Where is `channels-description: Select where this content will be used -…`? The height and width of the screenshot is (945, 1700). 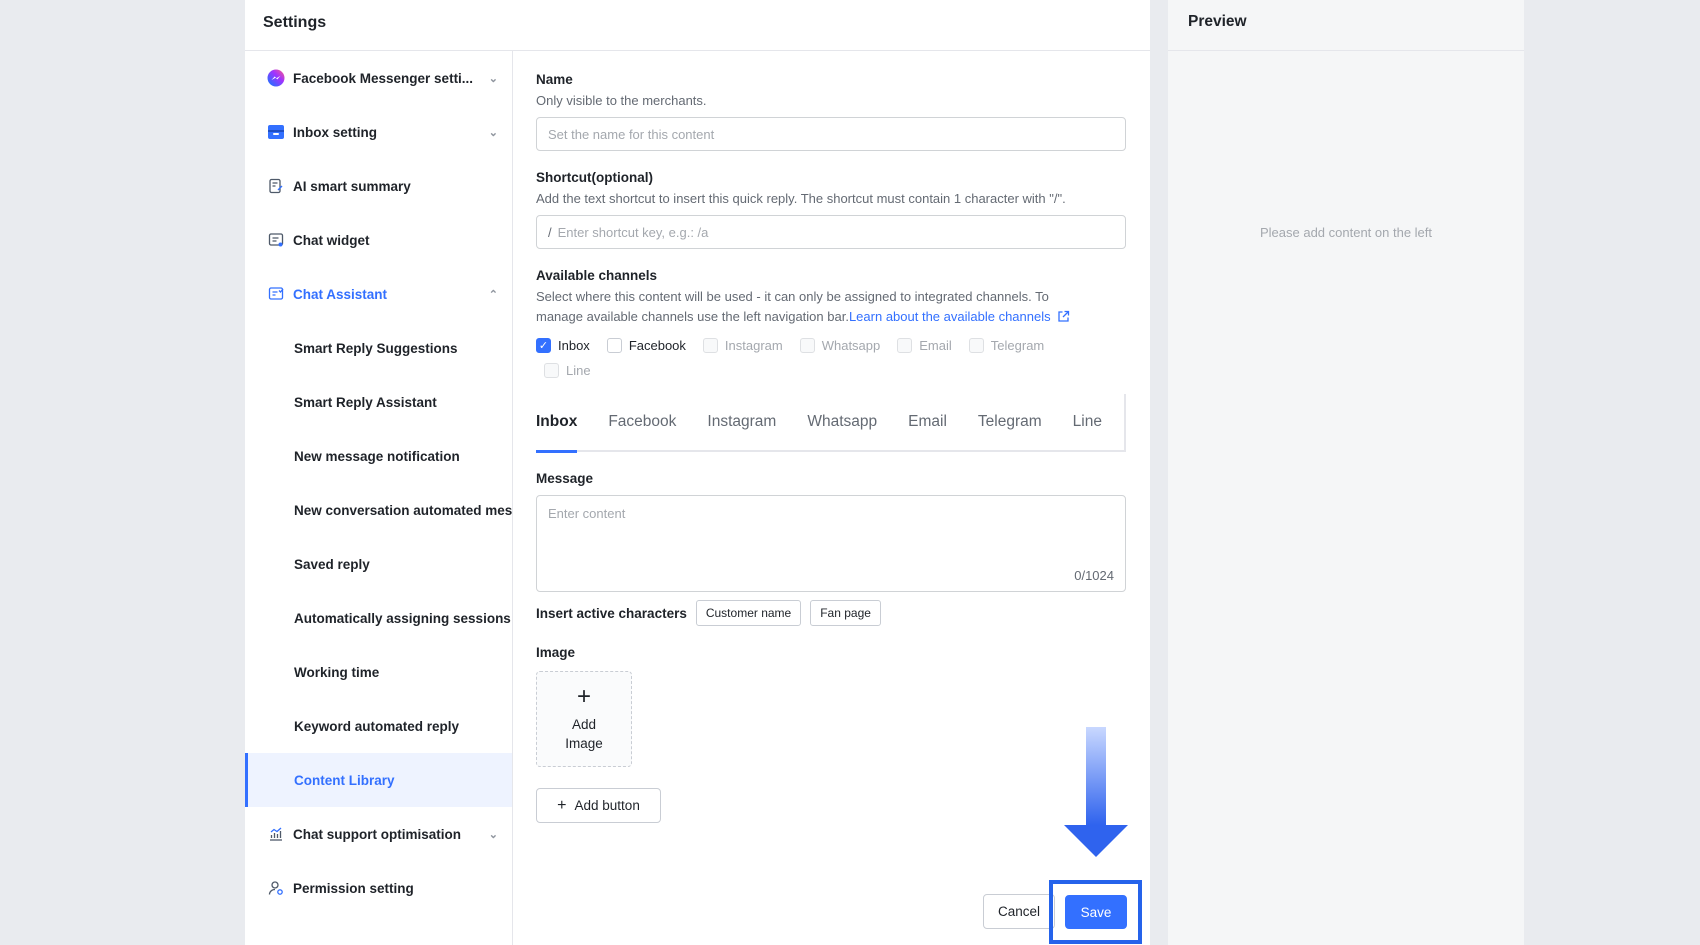
channels-description: Select where this content will be used -… is located at coordinates (831, 308).